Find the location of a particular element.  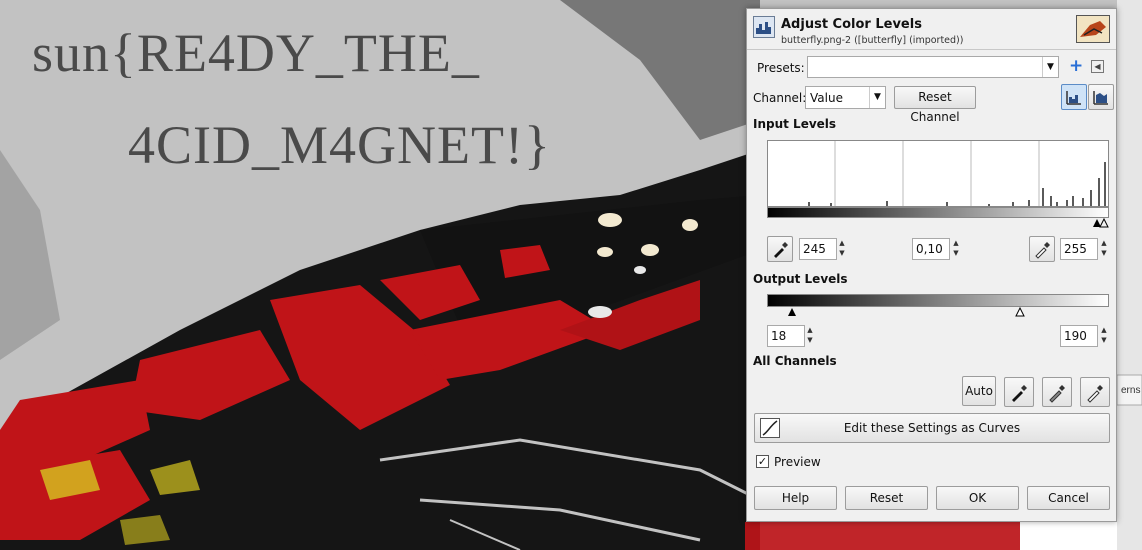

flag-text-line1: sun{RE4DY_THE_ is located at coordinates (256, 53).